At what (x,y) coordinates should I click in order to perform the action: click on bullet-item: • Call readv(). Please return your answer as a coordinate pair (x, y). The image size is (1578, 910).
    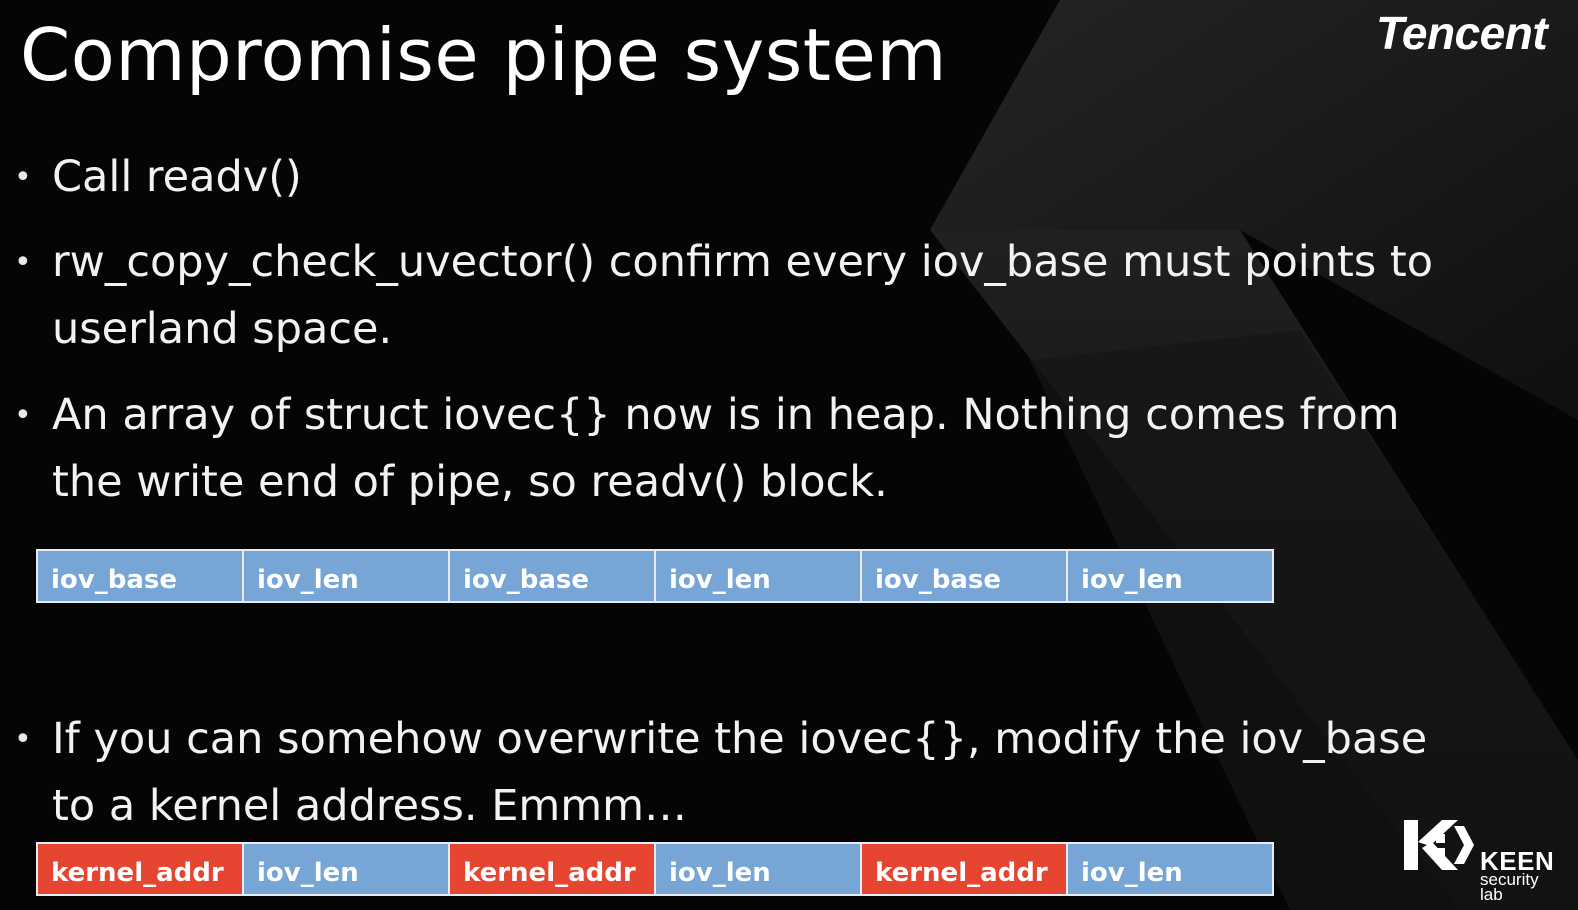
    Looking at the image, I should click on (749, 177).